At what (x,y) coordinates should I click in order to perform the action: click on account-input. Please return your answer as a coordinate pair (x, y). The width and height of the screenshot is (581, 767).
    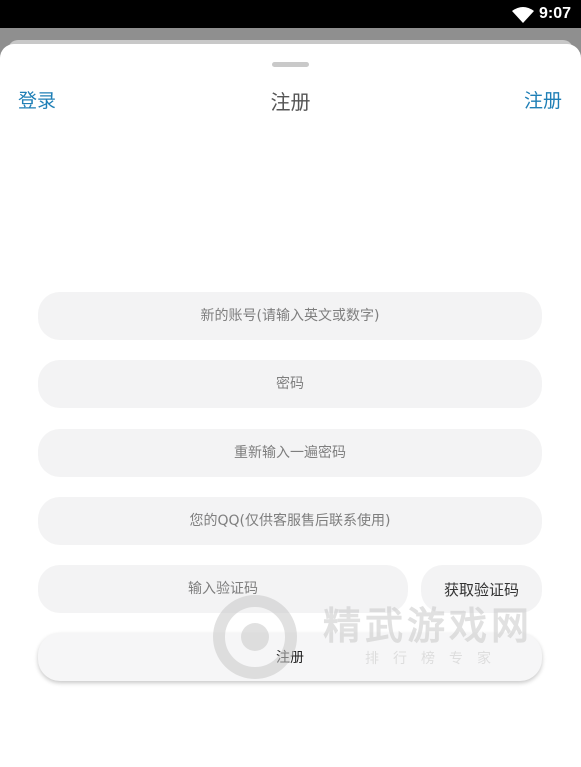
    Looking at the image, I should click on (290, 316).